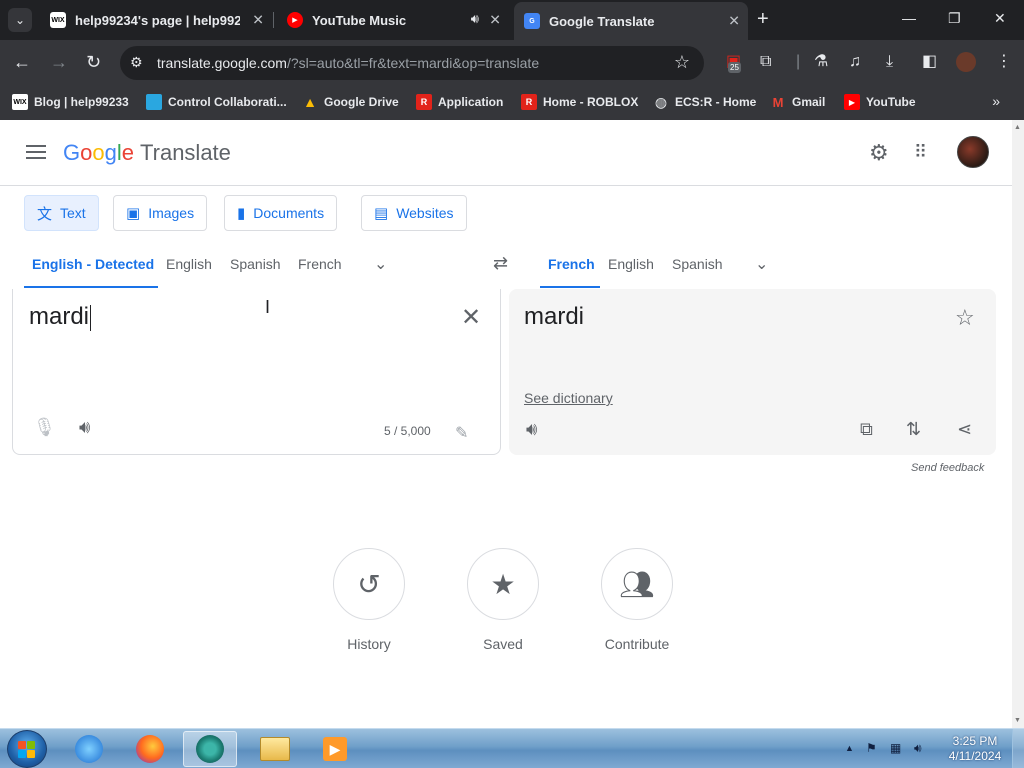 This screenshot has width=1024, height=768. What do you see at coordinates (763, 19) in the screenshot?
I see `new-tab-plus-icon: +` at bounding box center [763, 19].